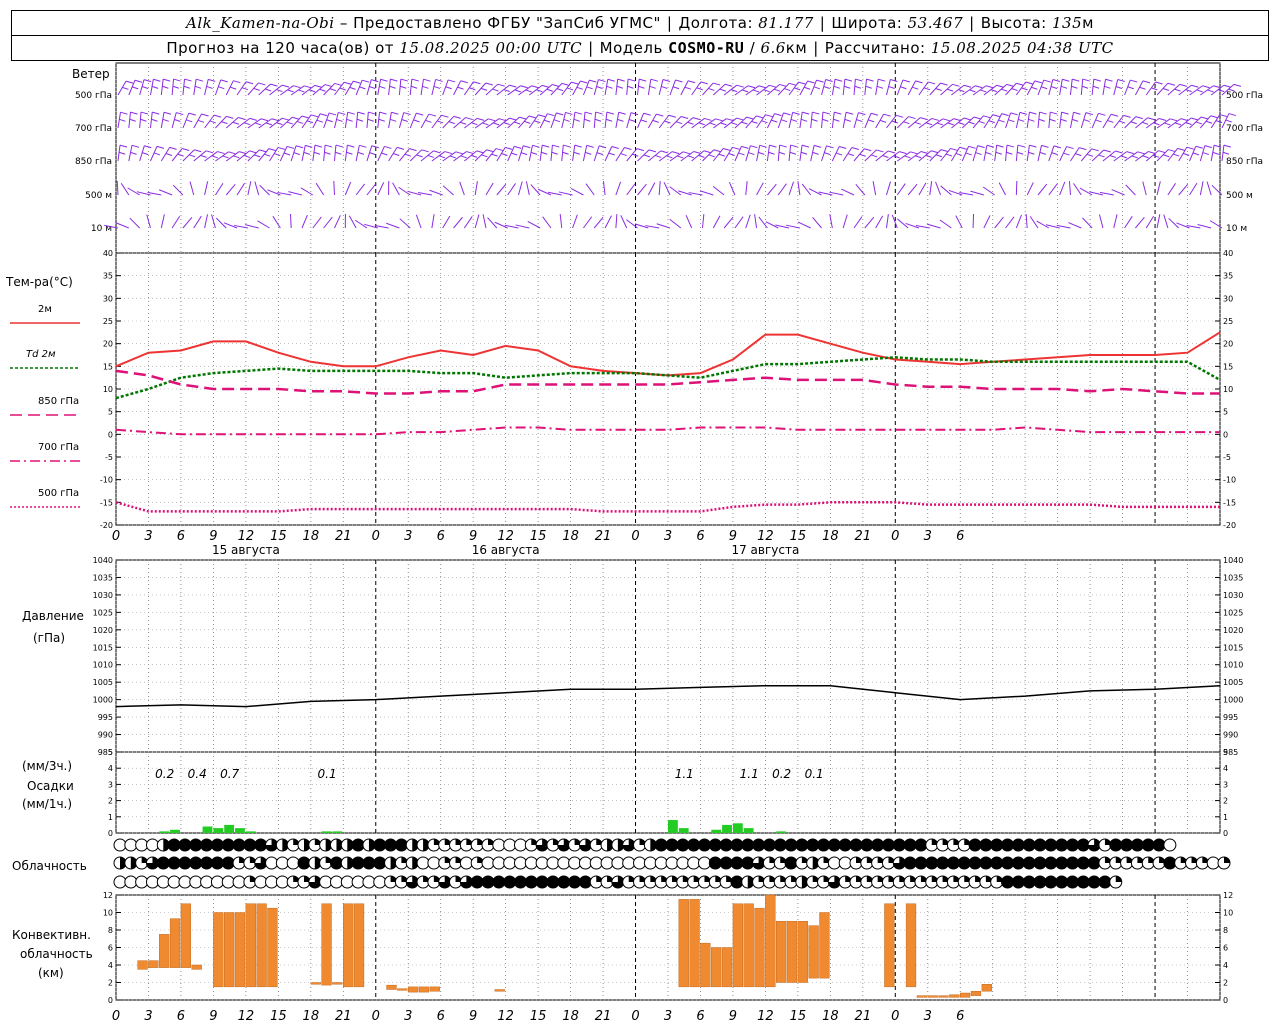 The height and width of the screenshot is (1024, 1280). I want to click on precip-tick-label: 5, so click(1225, 752).